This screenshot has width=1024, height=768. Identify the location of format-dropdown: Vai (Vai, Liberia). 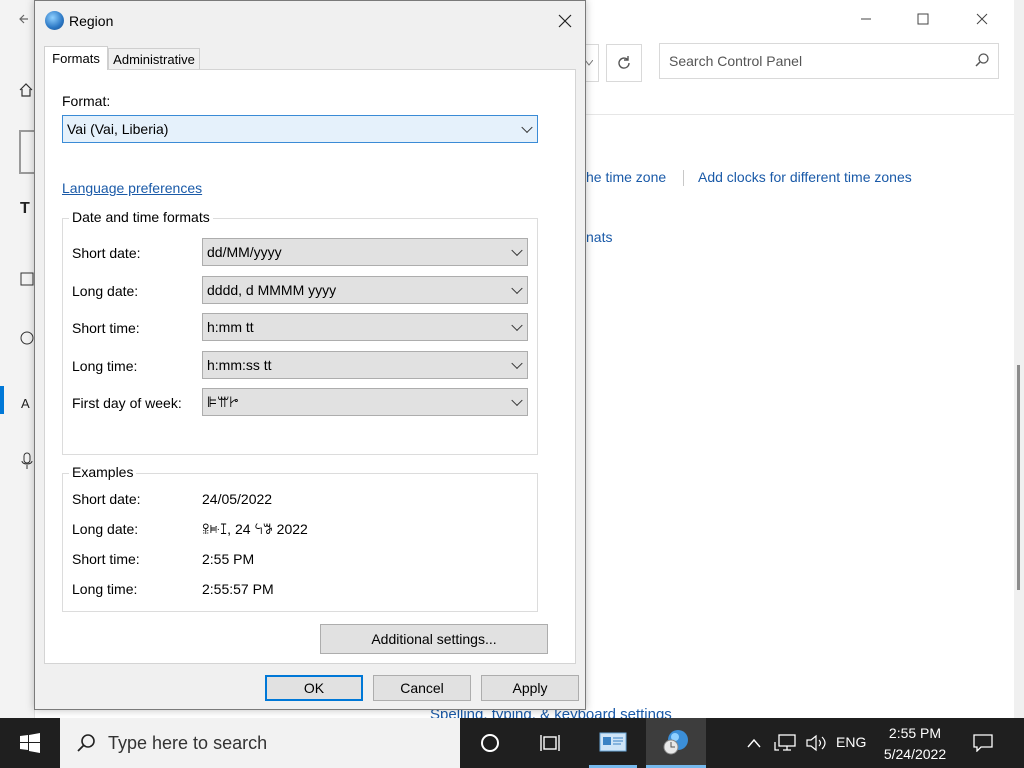
(300, 129).